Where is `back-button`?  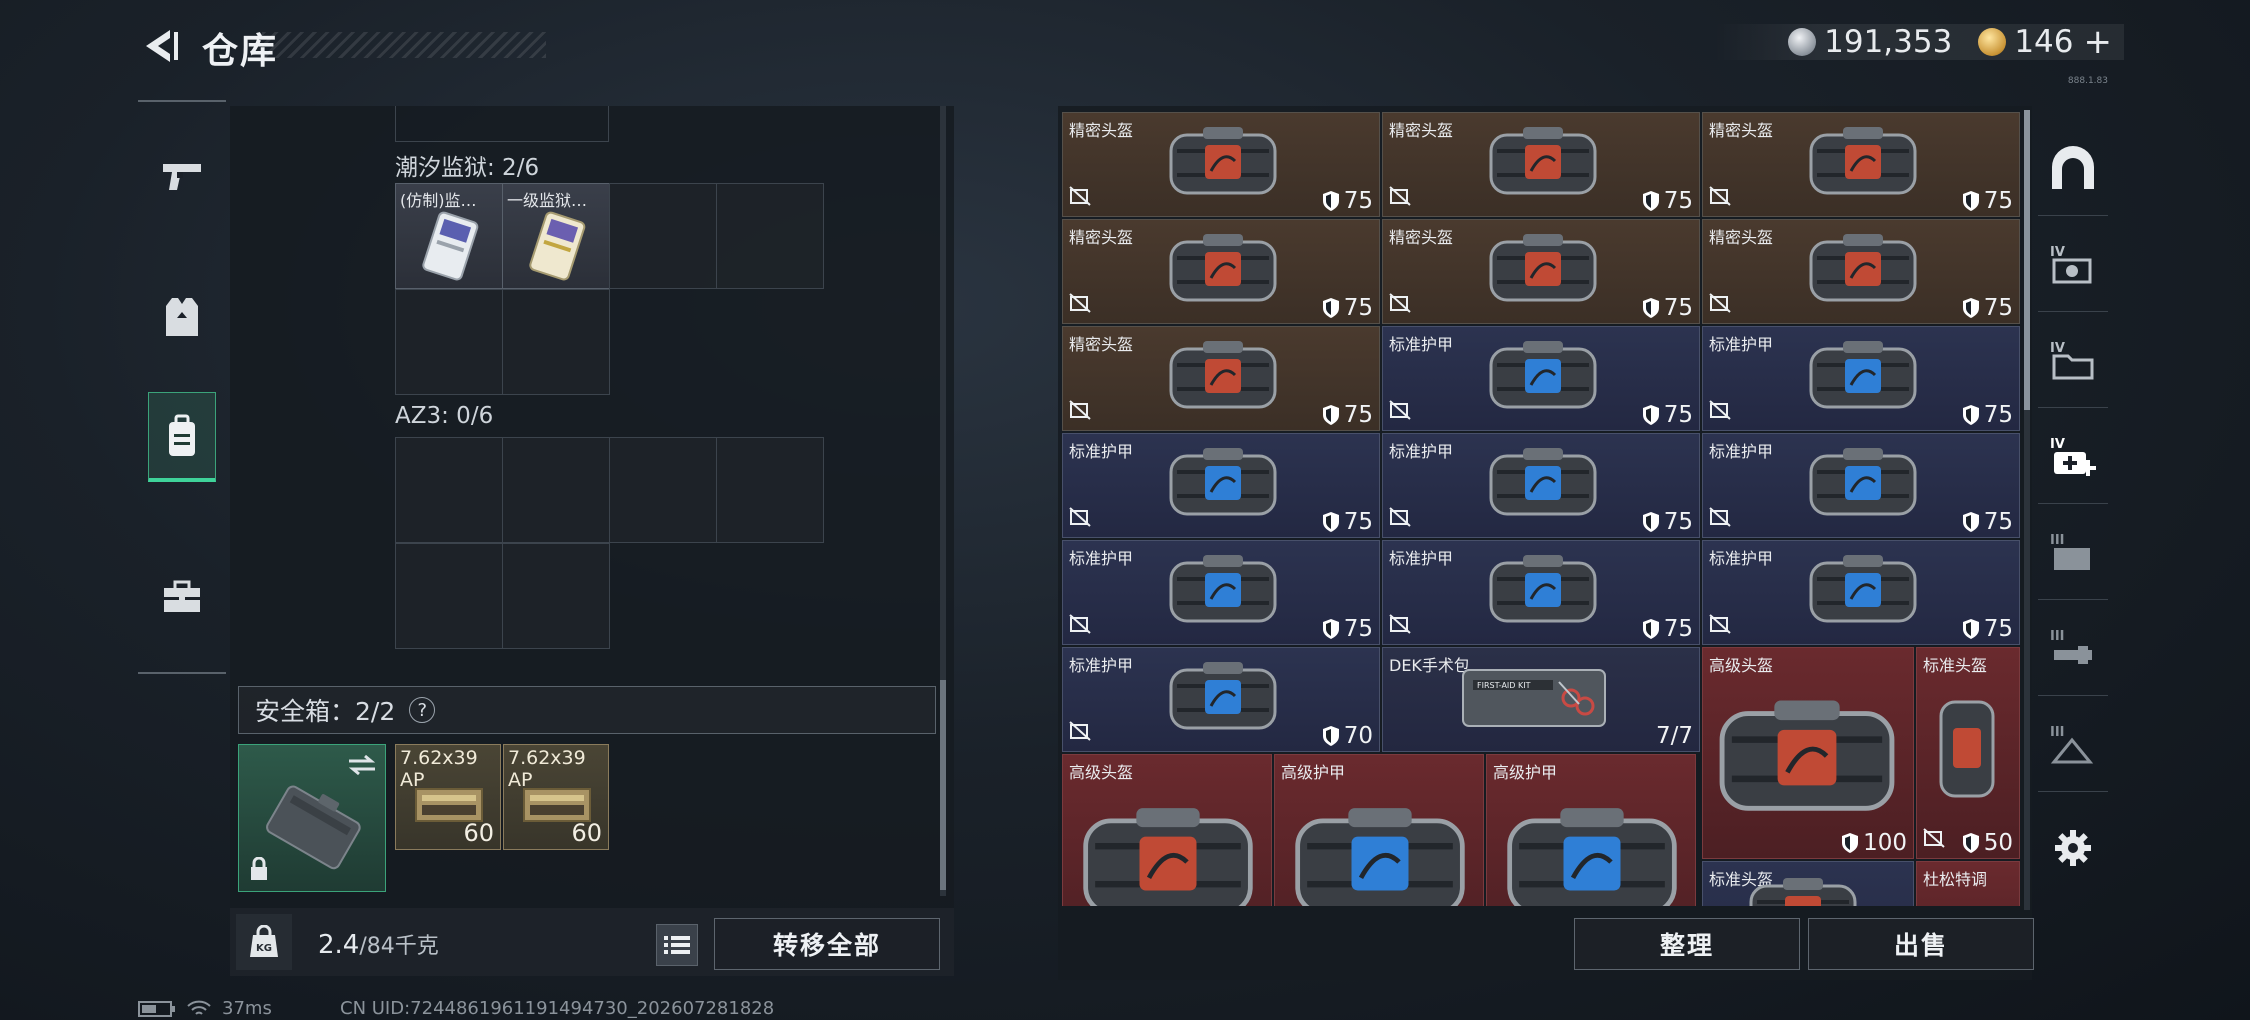
back-button is located at coordinates (160, 46).